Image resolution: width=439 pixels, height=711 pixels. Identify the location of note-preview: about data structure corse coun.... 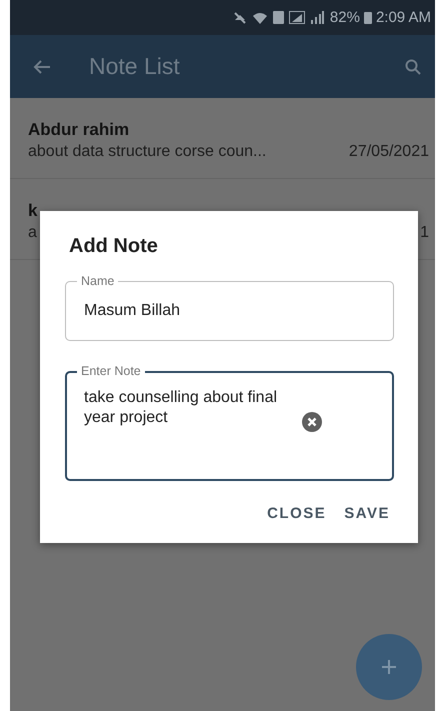
(147, 152).